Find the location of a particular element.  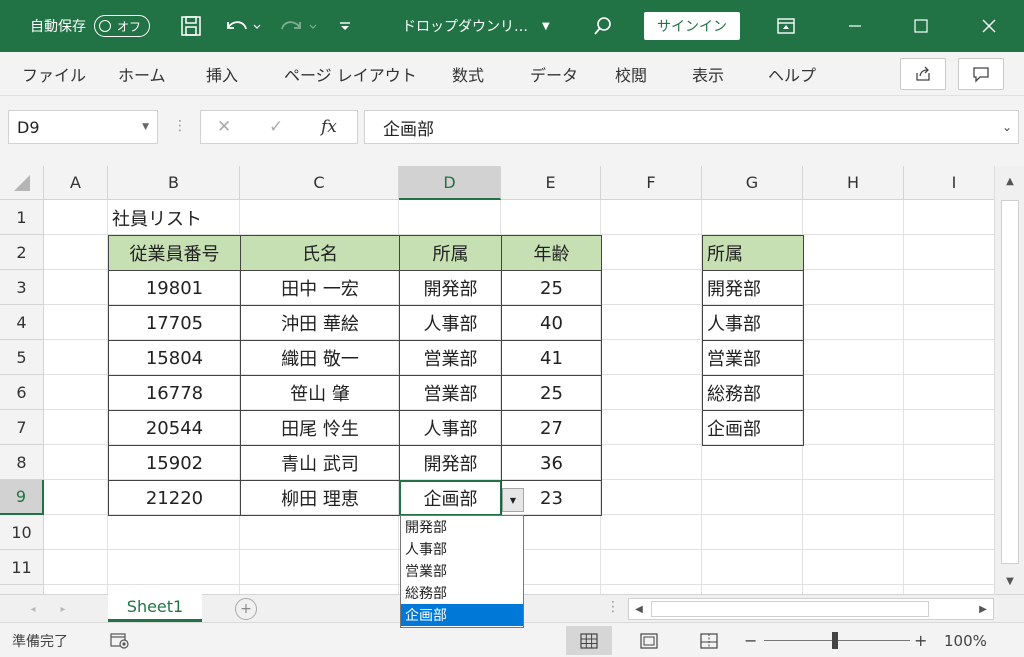

insert-function-icon: fx is located at coordinates (329, 127).